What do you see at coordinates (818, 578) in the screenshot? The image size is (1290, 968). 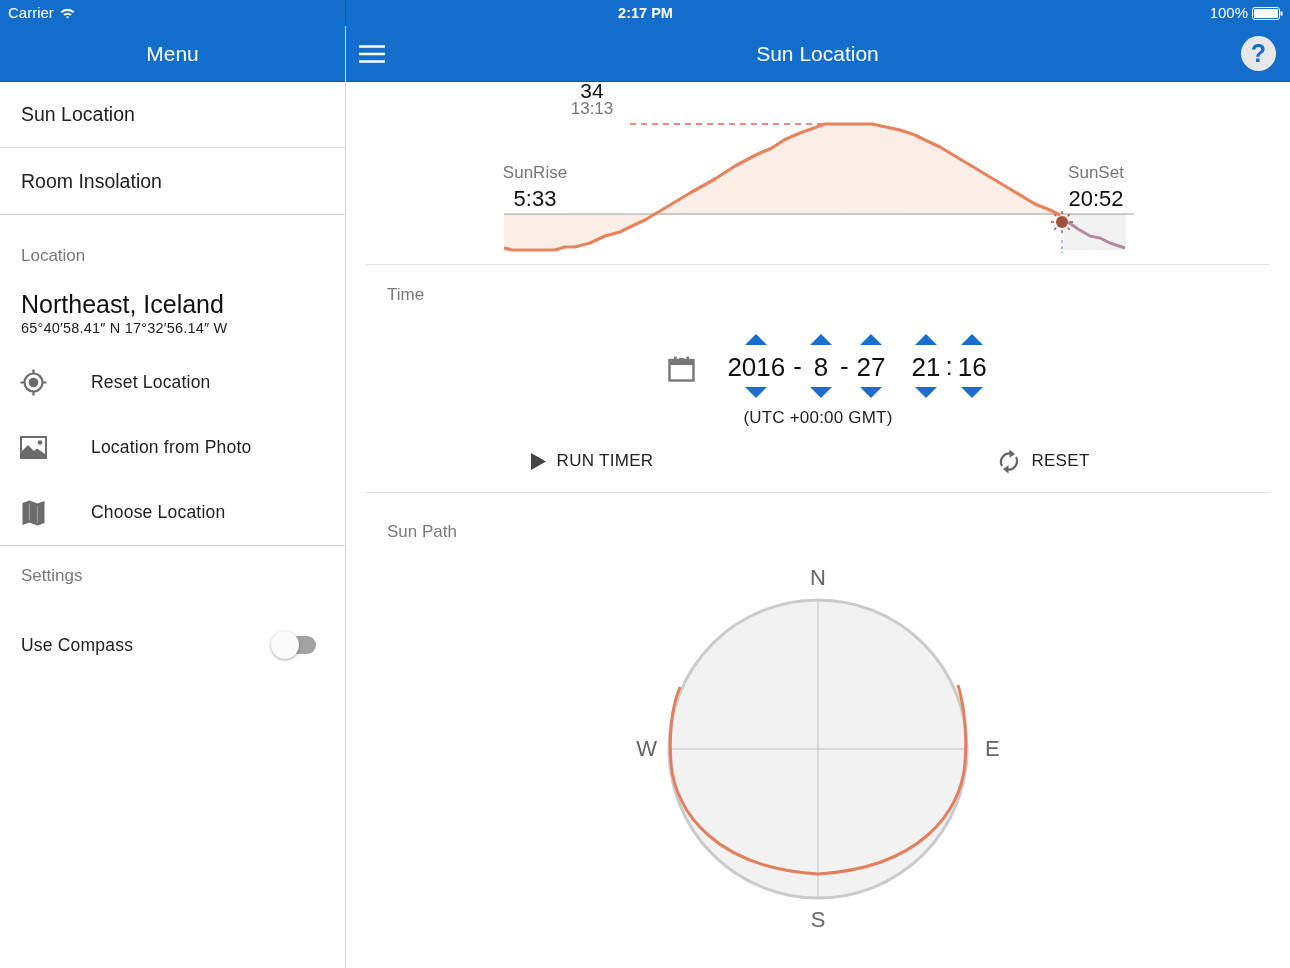 I see `compass-direction-label: N` at bounding box center [818, 578].